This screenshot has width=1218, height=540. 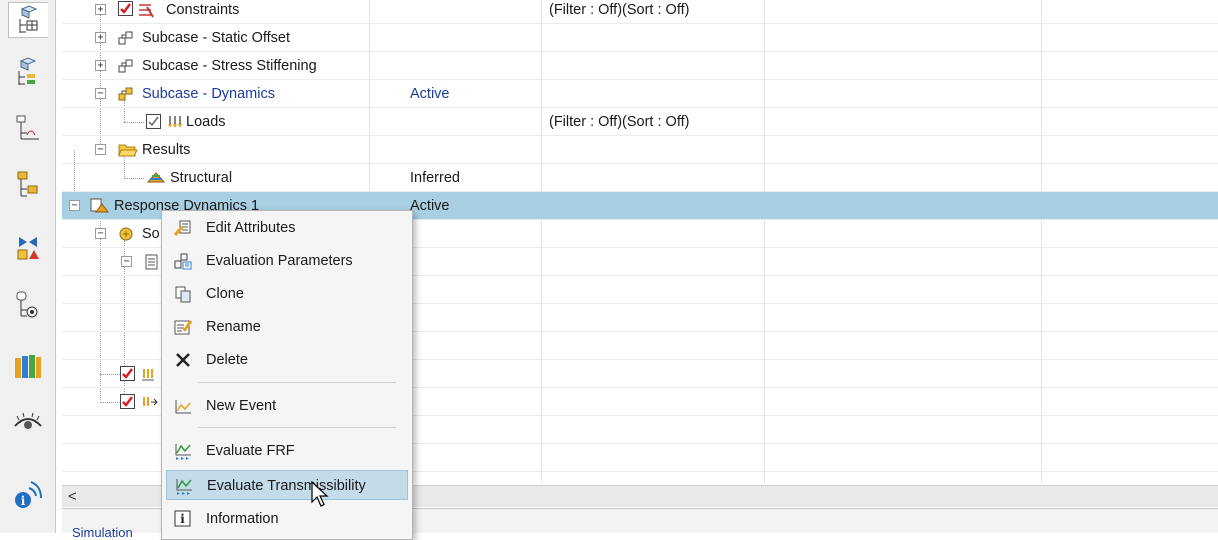 What do you see at coordinates (126, 234) in the screenshot?
I see `solution-icon` at bounding box center [126, 234].